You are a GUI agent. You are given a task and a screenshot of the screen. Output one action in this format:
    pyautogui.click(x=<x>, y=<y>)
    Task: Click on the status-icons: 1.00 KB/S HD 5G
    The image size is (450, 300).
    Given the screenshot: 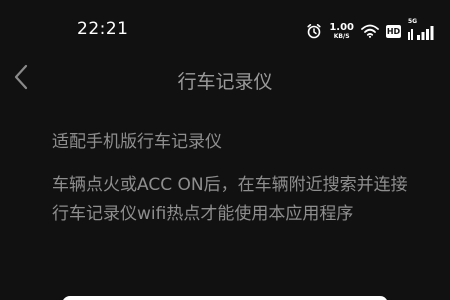 What is the action you would take?
    pyautogui.click(x=370, y=29)
    